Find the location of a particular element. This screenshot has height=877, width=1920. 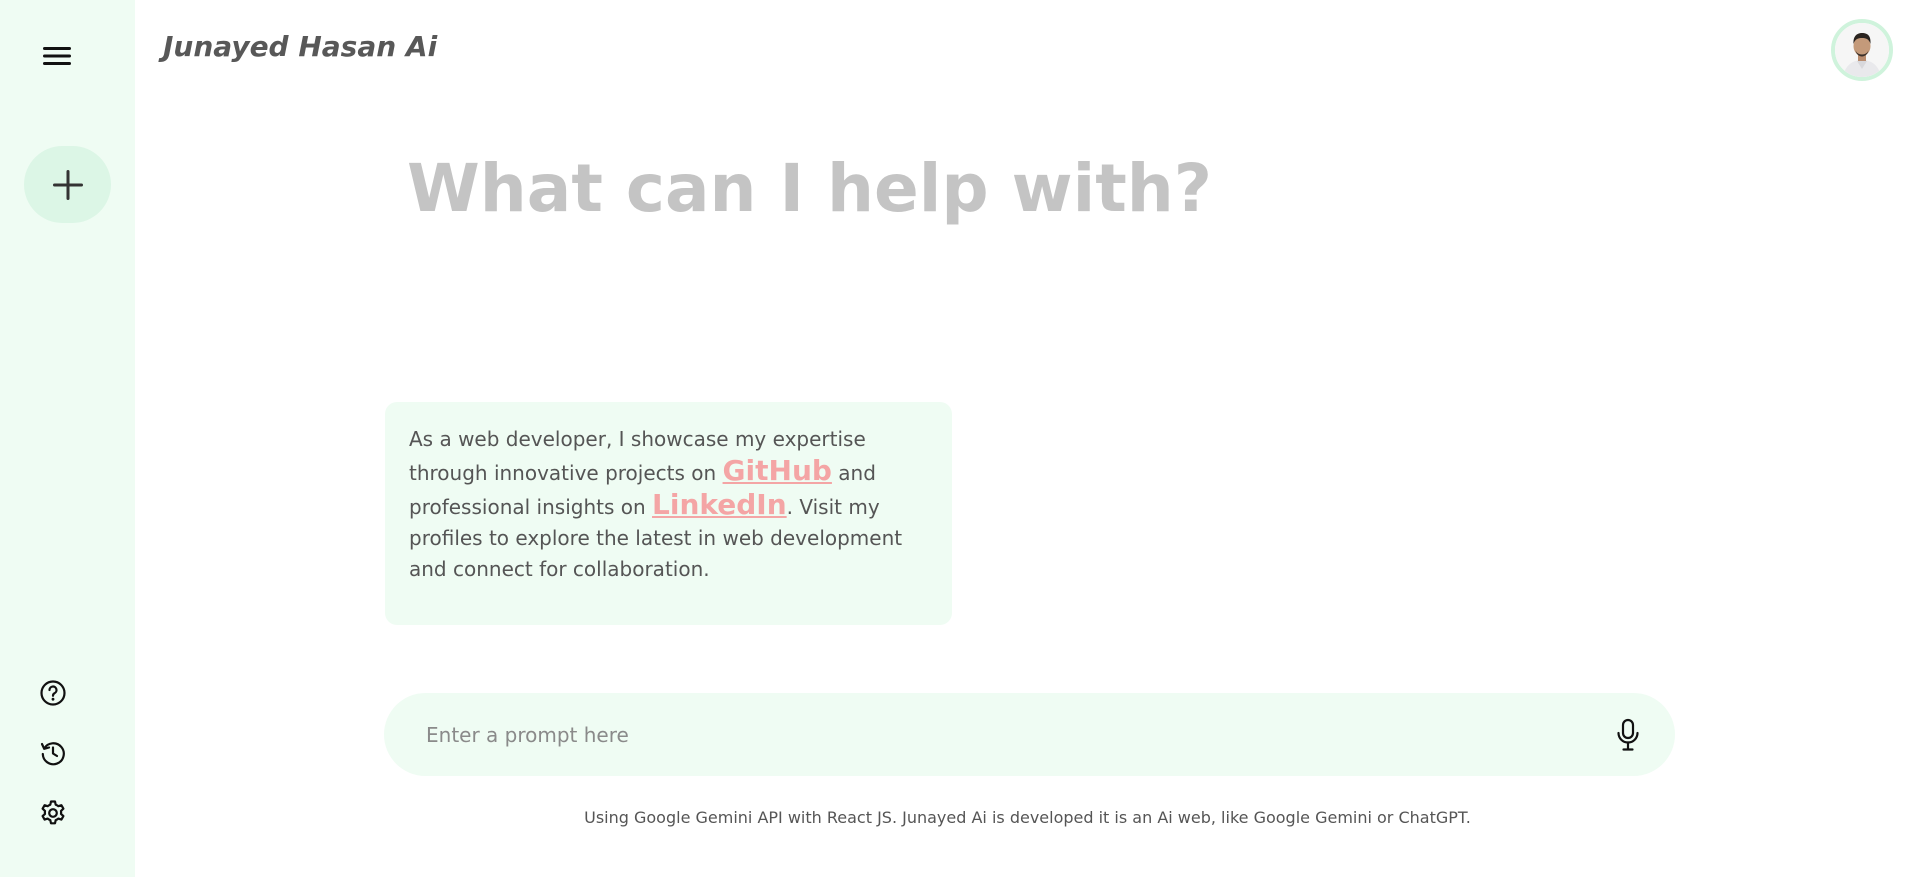

new-chat-button is located at coordinates (67, 184).